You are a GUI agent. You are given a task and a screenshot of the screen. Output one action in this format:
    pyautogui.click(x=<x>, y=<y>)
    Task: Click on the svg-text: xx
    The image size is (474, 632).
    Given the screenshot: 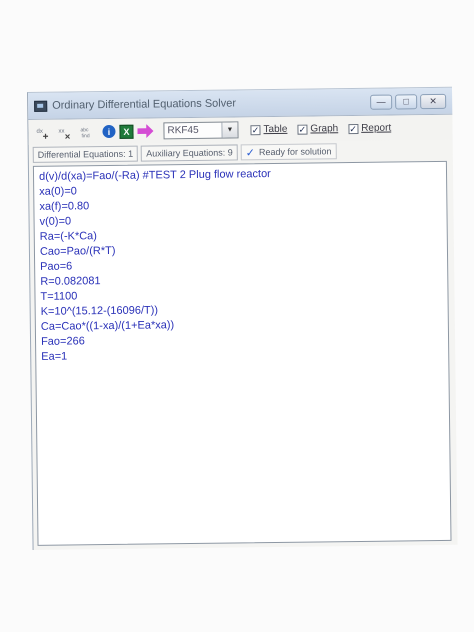 What is the action you would take?
    pyautogui.click(x=61, y=131)
    